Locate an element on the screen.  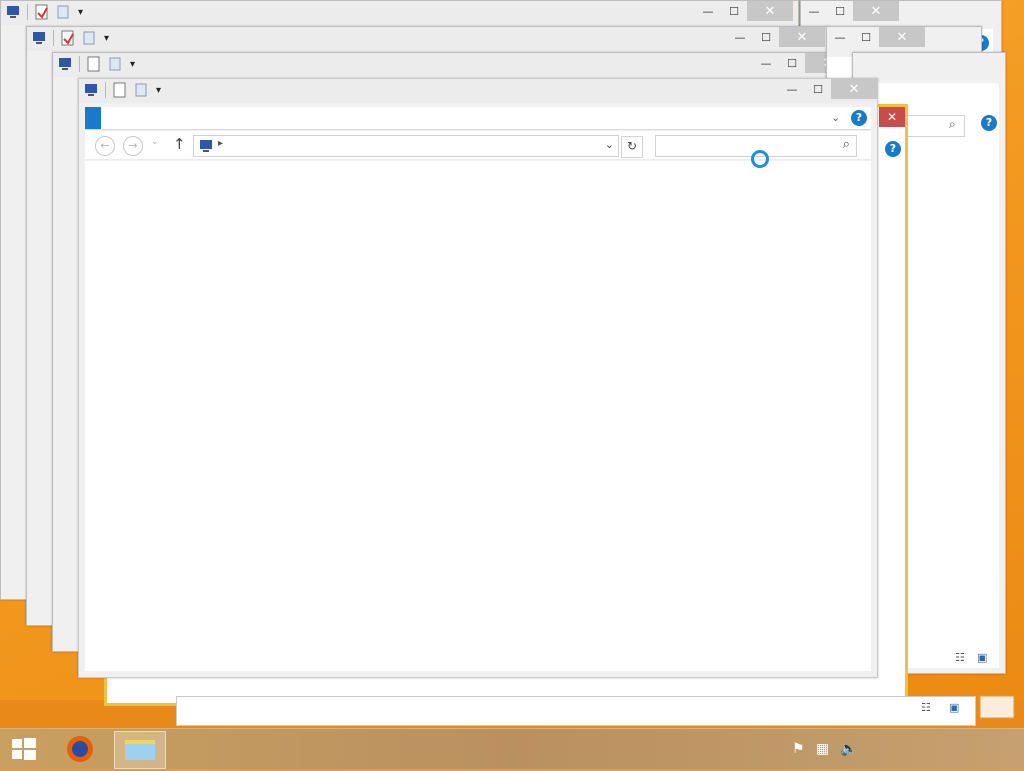
breadcrumb-arrow-icon: ▸ is located at coordinates (220, 143).